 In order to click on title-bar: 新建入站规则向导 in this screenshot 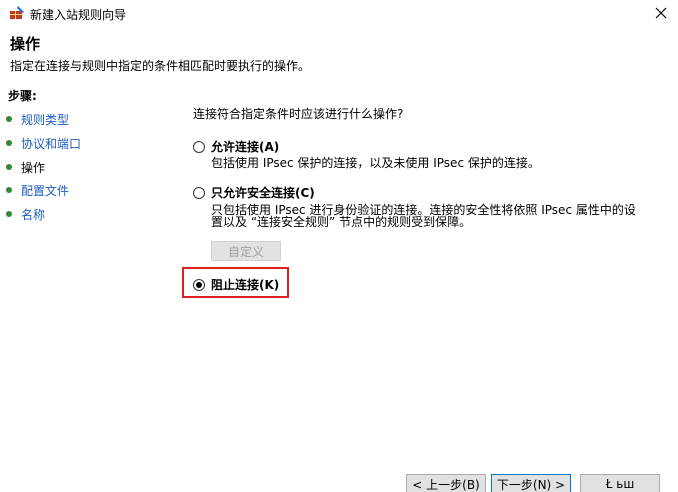, I will do `click(339, 14)`.